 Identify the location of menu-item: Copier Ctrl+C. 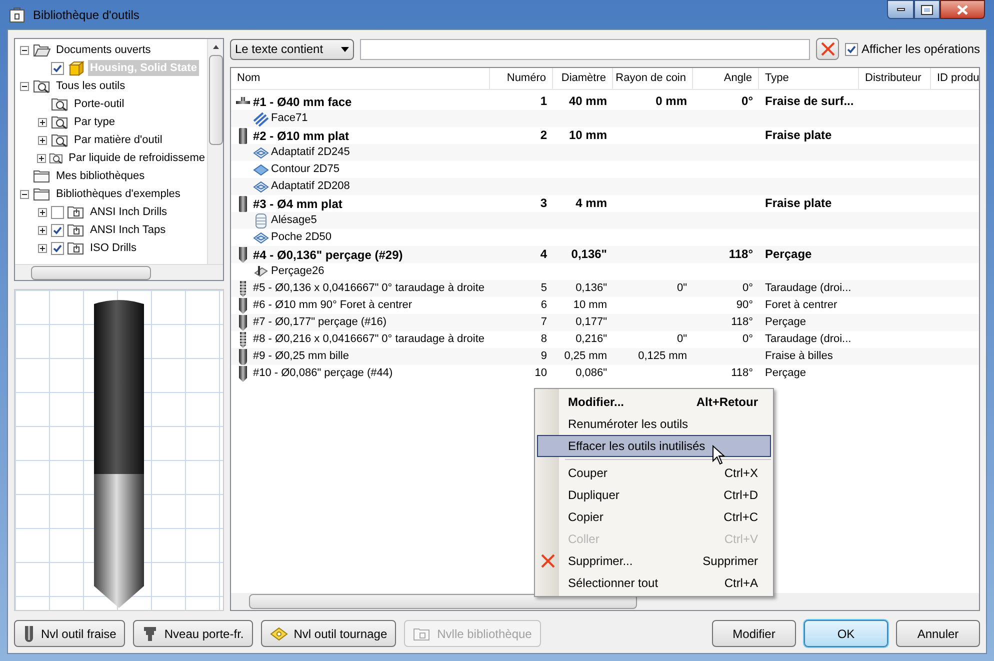
(654, 517).